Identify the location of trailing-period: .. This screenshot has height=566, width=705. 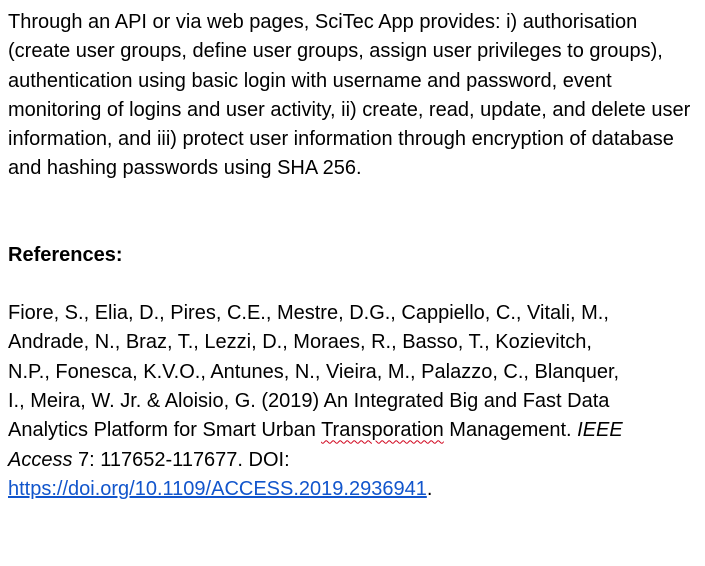
(429, 488).